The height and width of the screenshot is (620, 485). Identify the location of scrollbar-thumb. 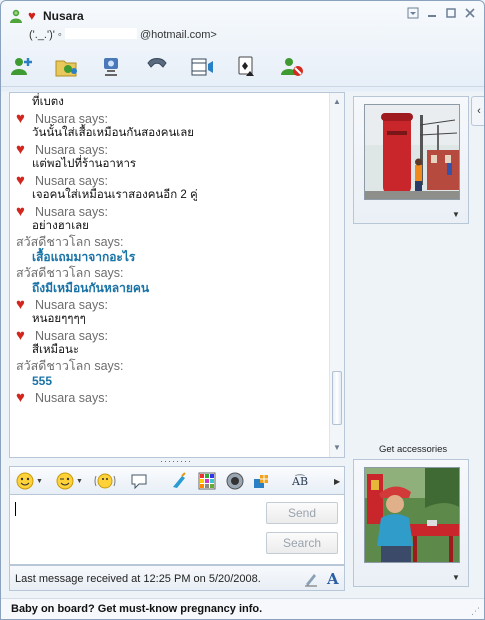
(337, 398).